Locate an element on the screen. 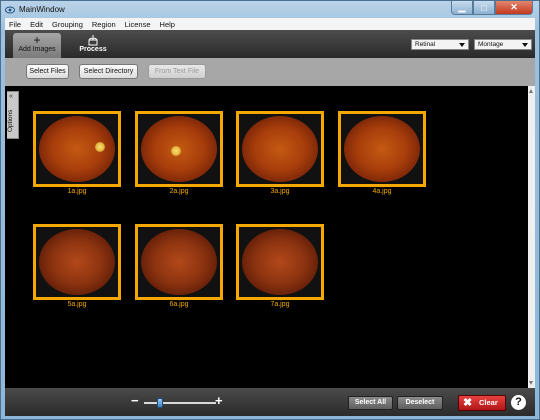  scroll-up-icon is located at coordinates (531, 91).